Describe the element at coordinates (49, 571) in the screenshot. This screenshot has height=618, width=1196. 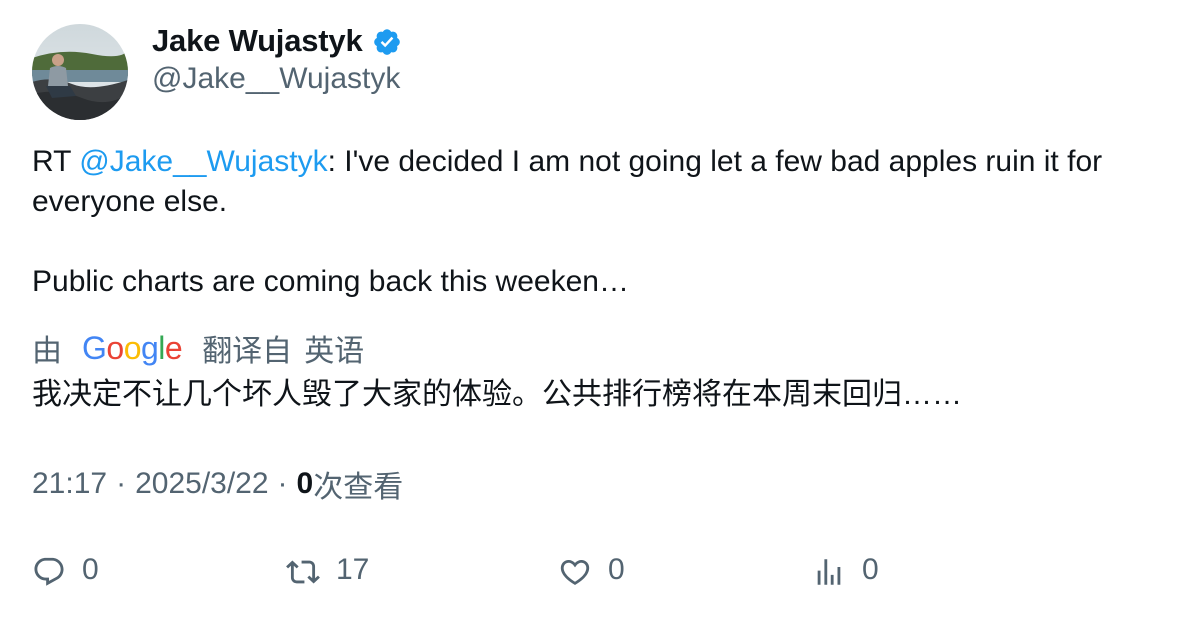
I see `reply-icon` at that location.